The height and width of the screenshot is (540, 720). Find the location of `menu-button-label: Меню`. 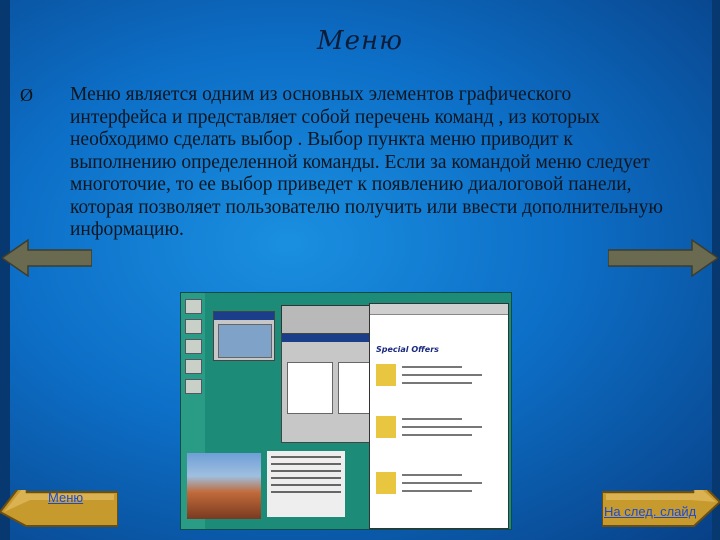

menu-button-label: Меню is located at coordinates (65, 497).